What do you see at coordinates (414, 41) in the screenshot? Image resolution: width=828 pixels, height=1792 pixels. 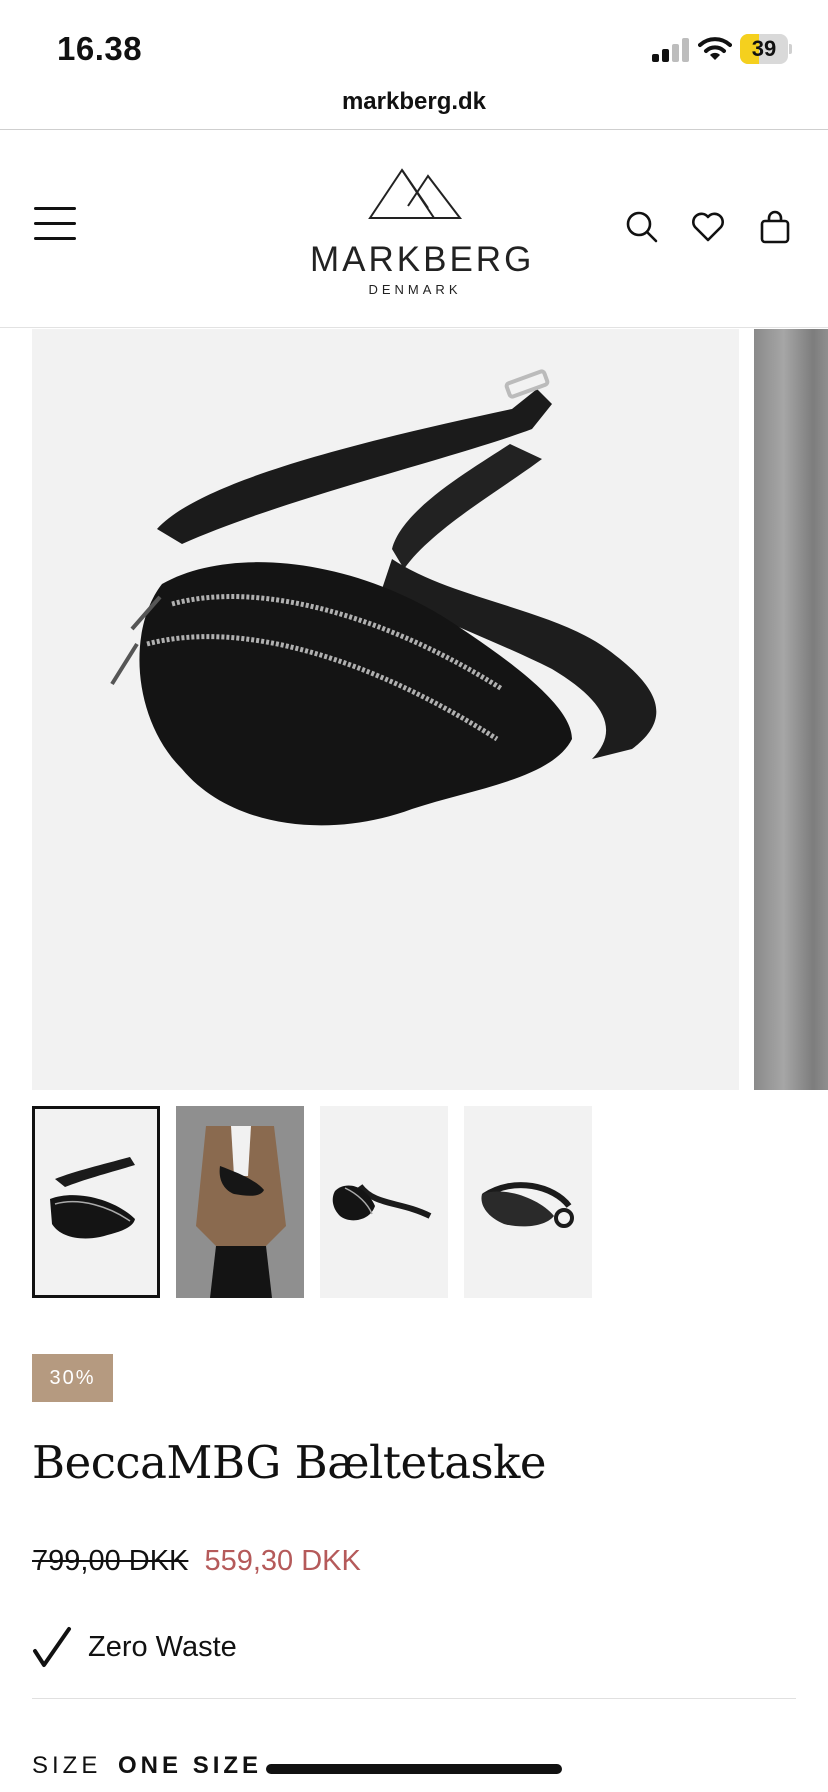 I see `status-bar: 16.38 39` at bounding box center [414, 41].